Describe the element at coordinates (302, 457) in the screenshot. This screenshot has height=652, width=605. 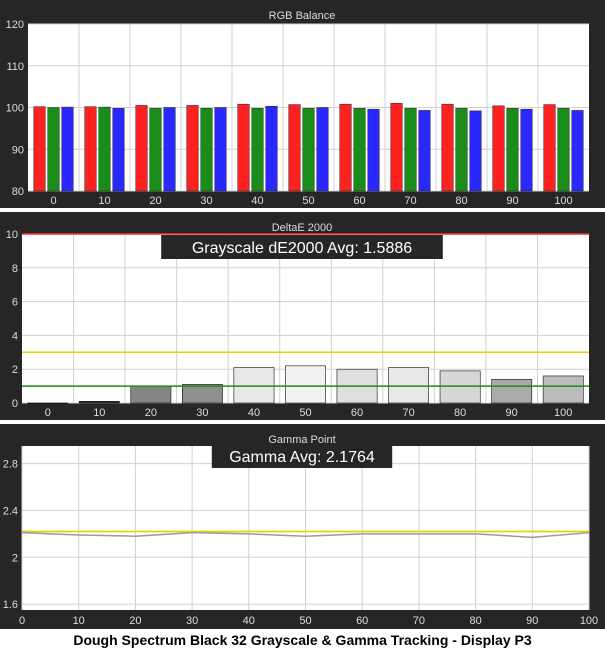
I see `annotation-text: Gamma Avg: 2.1764` at that location.